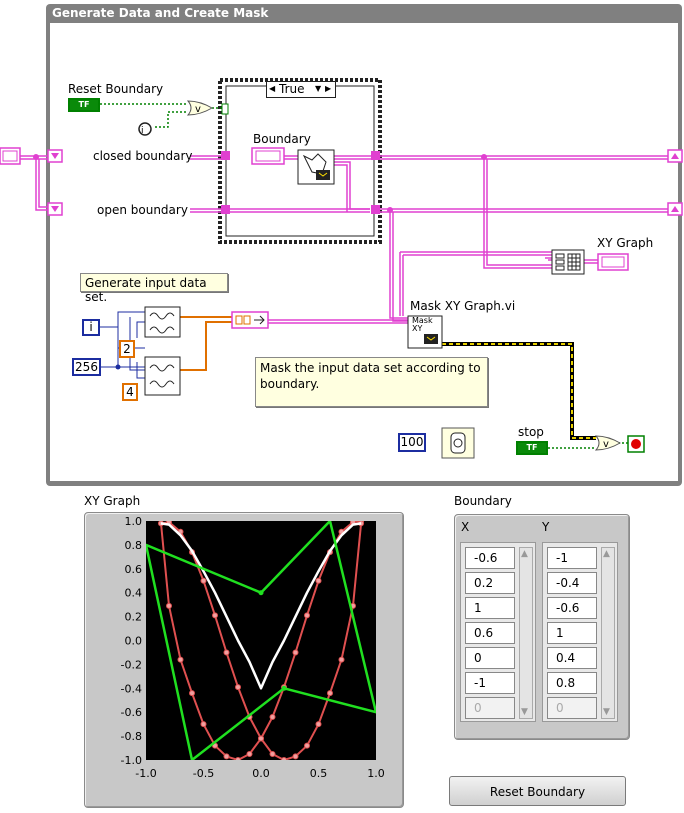 The width and height of the screenshot is (684, 813). I want to click on svg-text: i, so click(142, 131).